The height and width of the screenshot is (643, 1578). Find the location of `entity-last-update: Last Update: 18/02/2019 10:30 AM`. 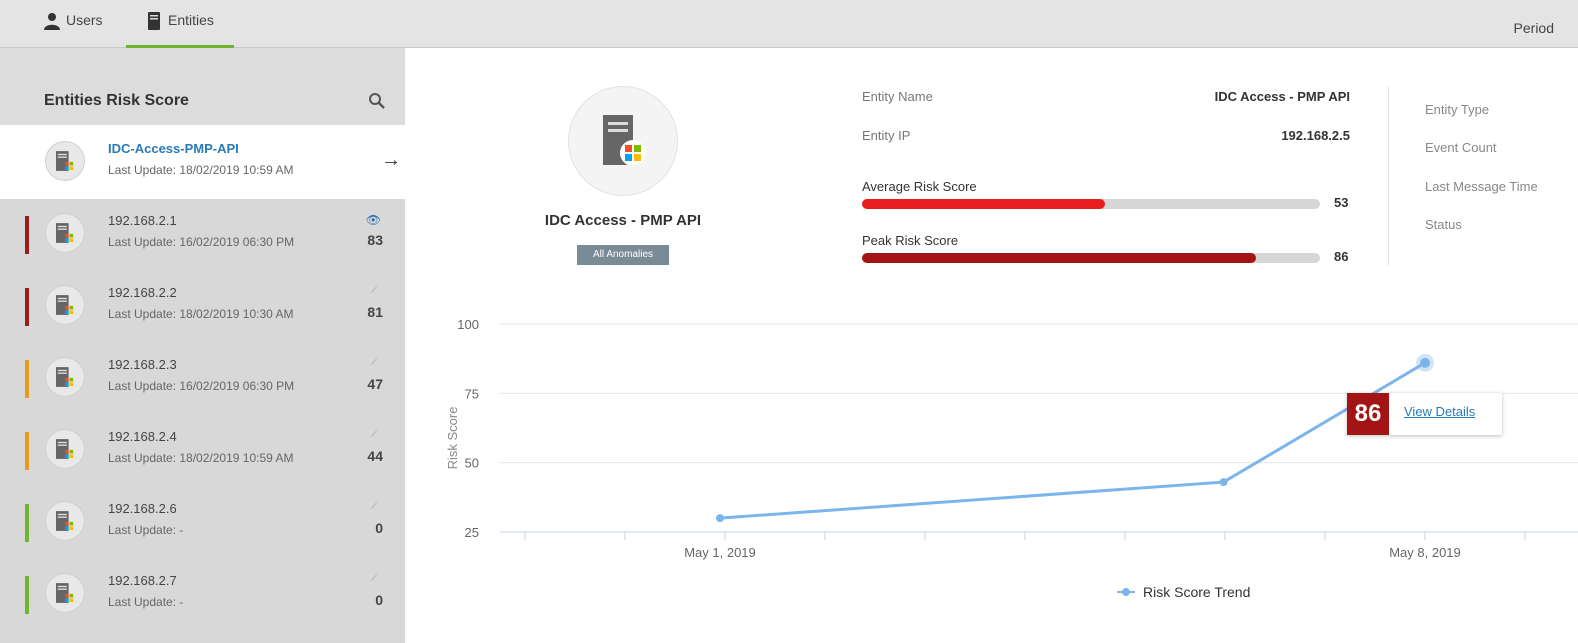

entity-last-update: Last Update: 18/02/2019 10:30 AM is located at coordinates (201, 314).